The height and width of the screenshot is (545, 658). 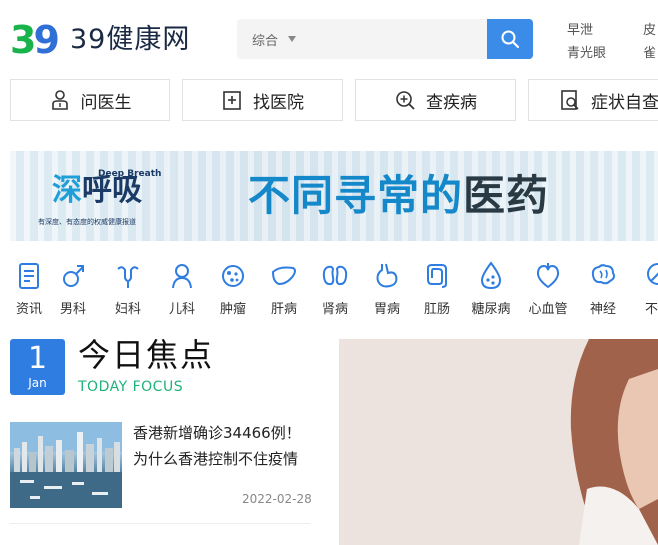 I want to click on category-label: 肾病, so click(x=334, y=309).